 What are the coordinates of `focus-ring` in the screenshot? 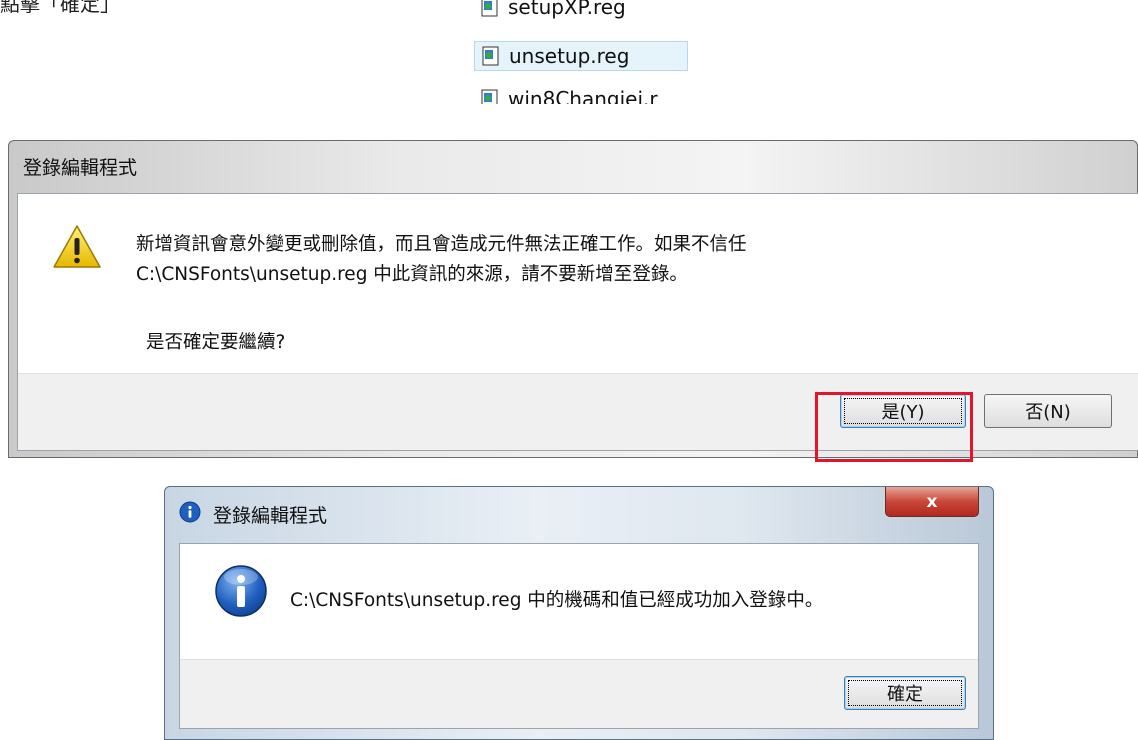 It's located at (905, 693).